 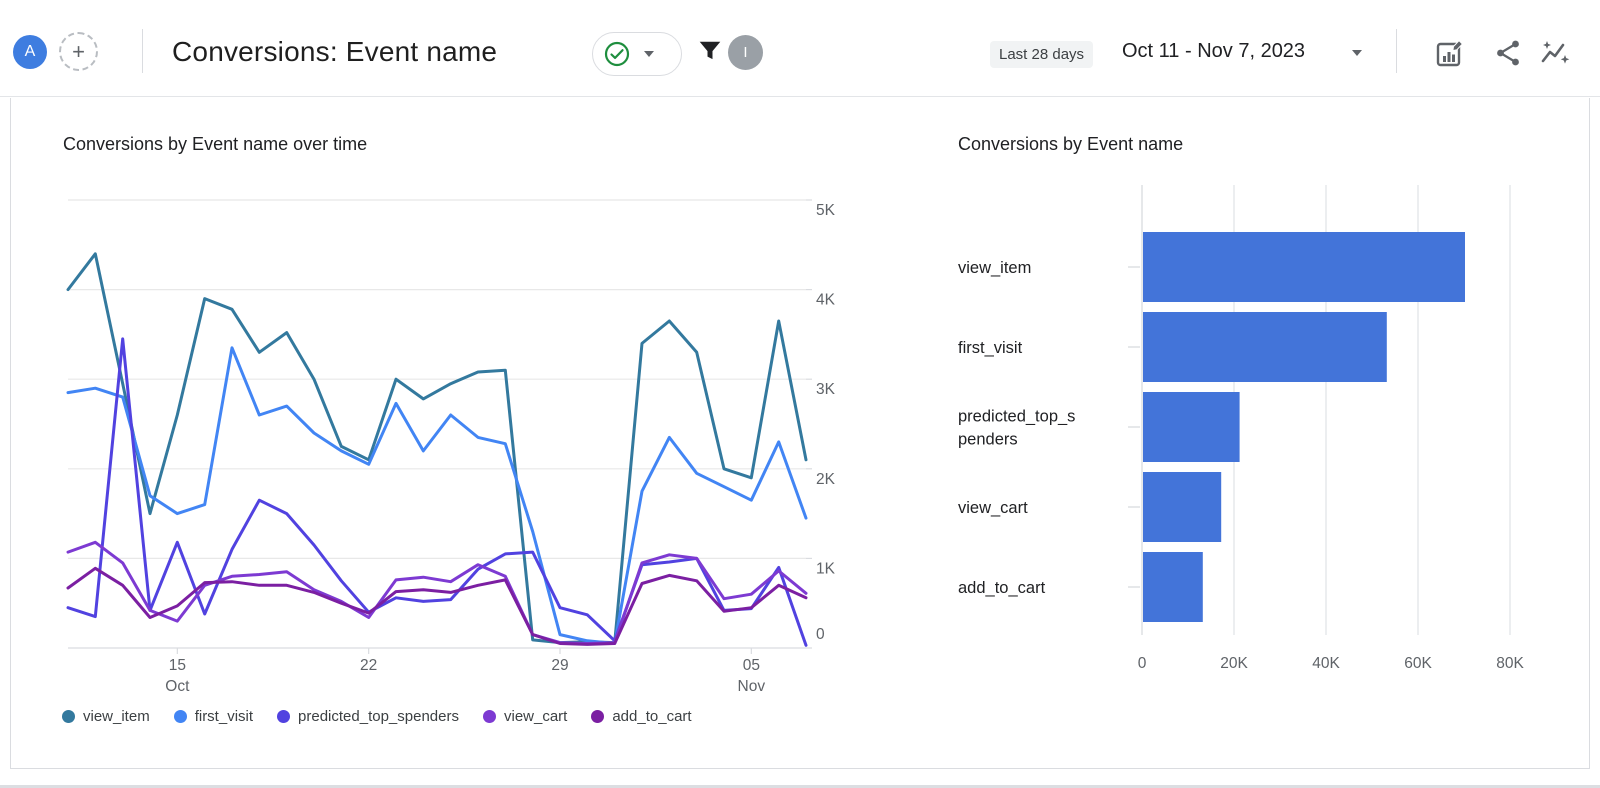 I want to click on bar-category-label-predicted_top_spenders: penders, so click(x=988, y=440).